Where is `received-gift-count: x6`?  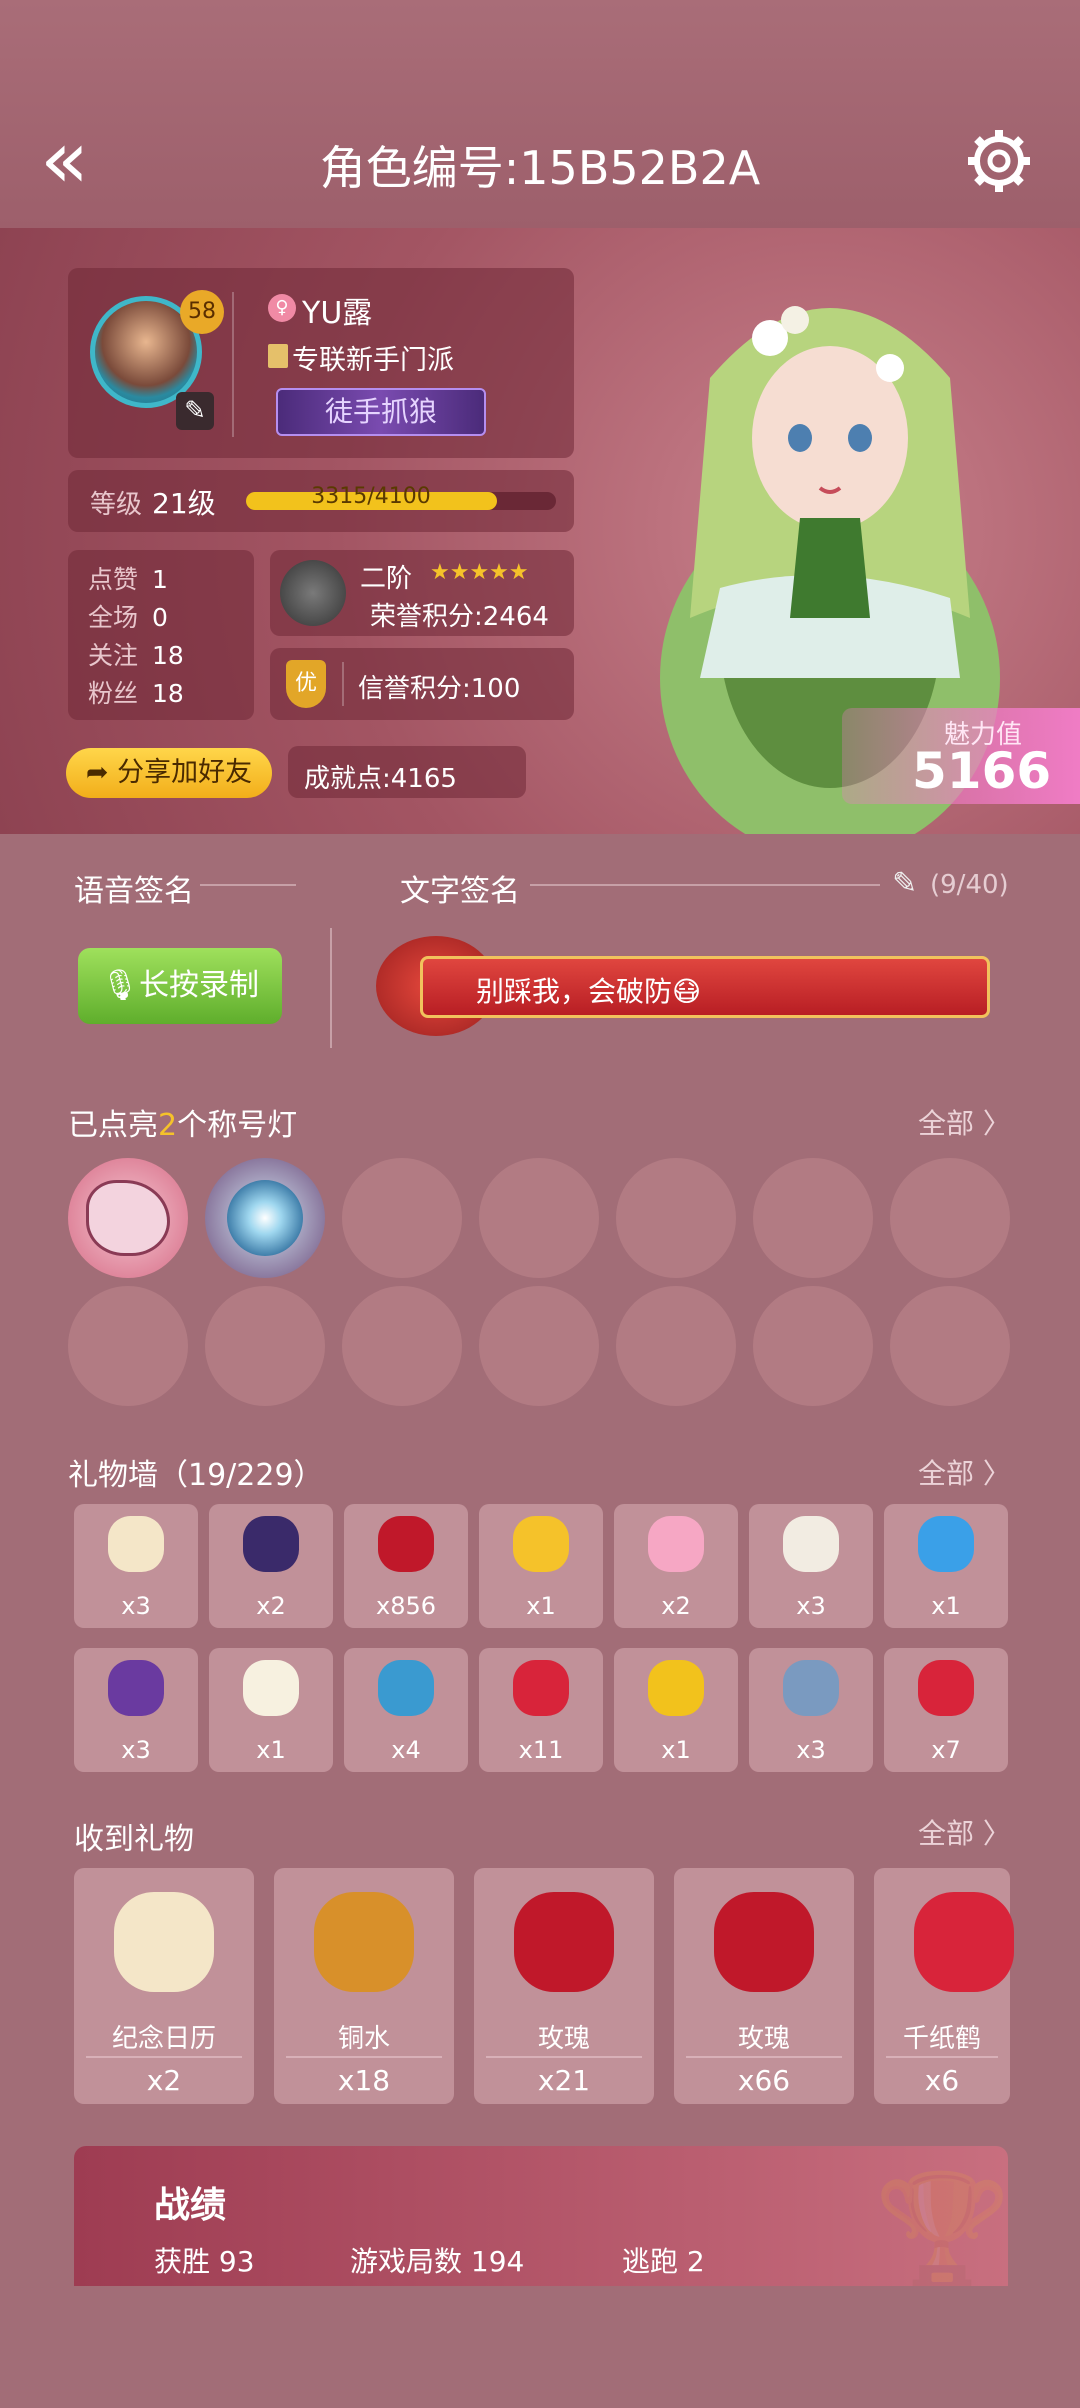
received-gift-count: x6 is located at coordinates (942, 2080).